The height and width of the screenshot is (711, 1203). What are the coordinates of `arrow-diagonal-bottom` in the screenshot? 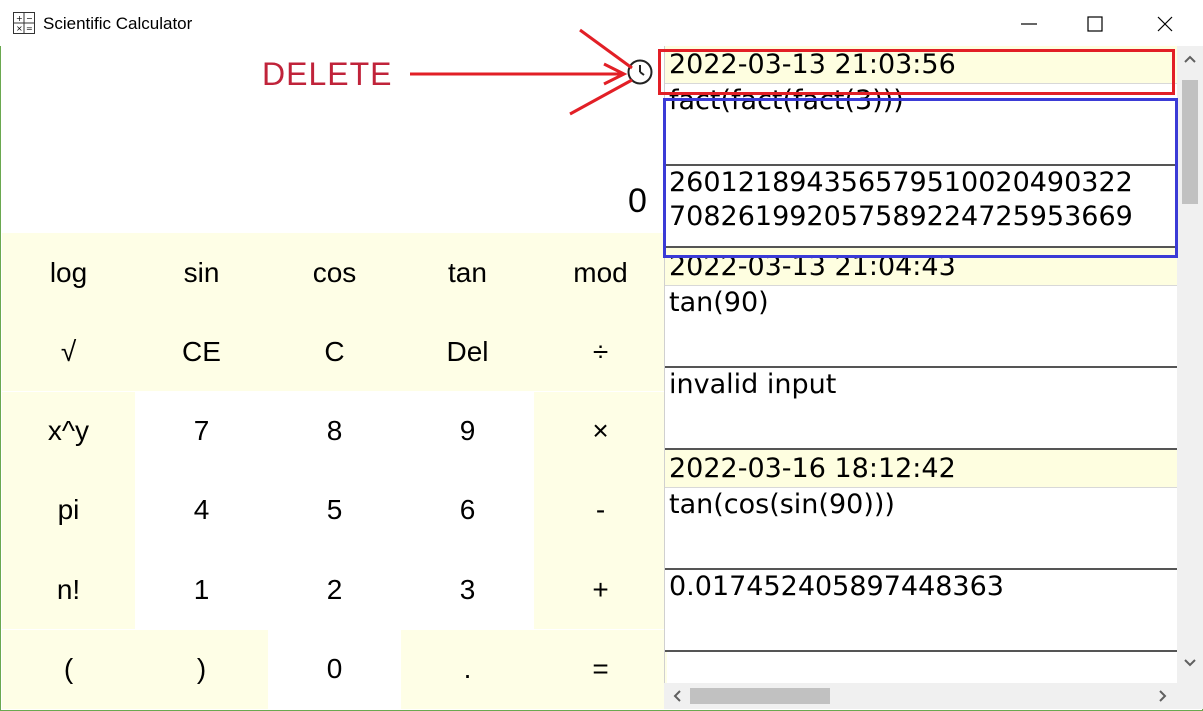 It's located at (601, 97).